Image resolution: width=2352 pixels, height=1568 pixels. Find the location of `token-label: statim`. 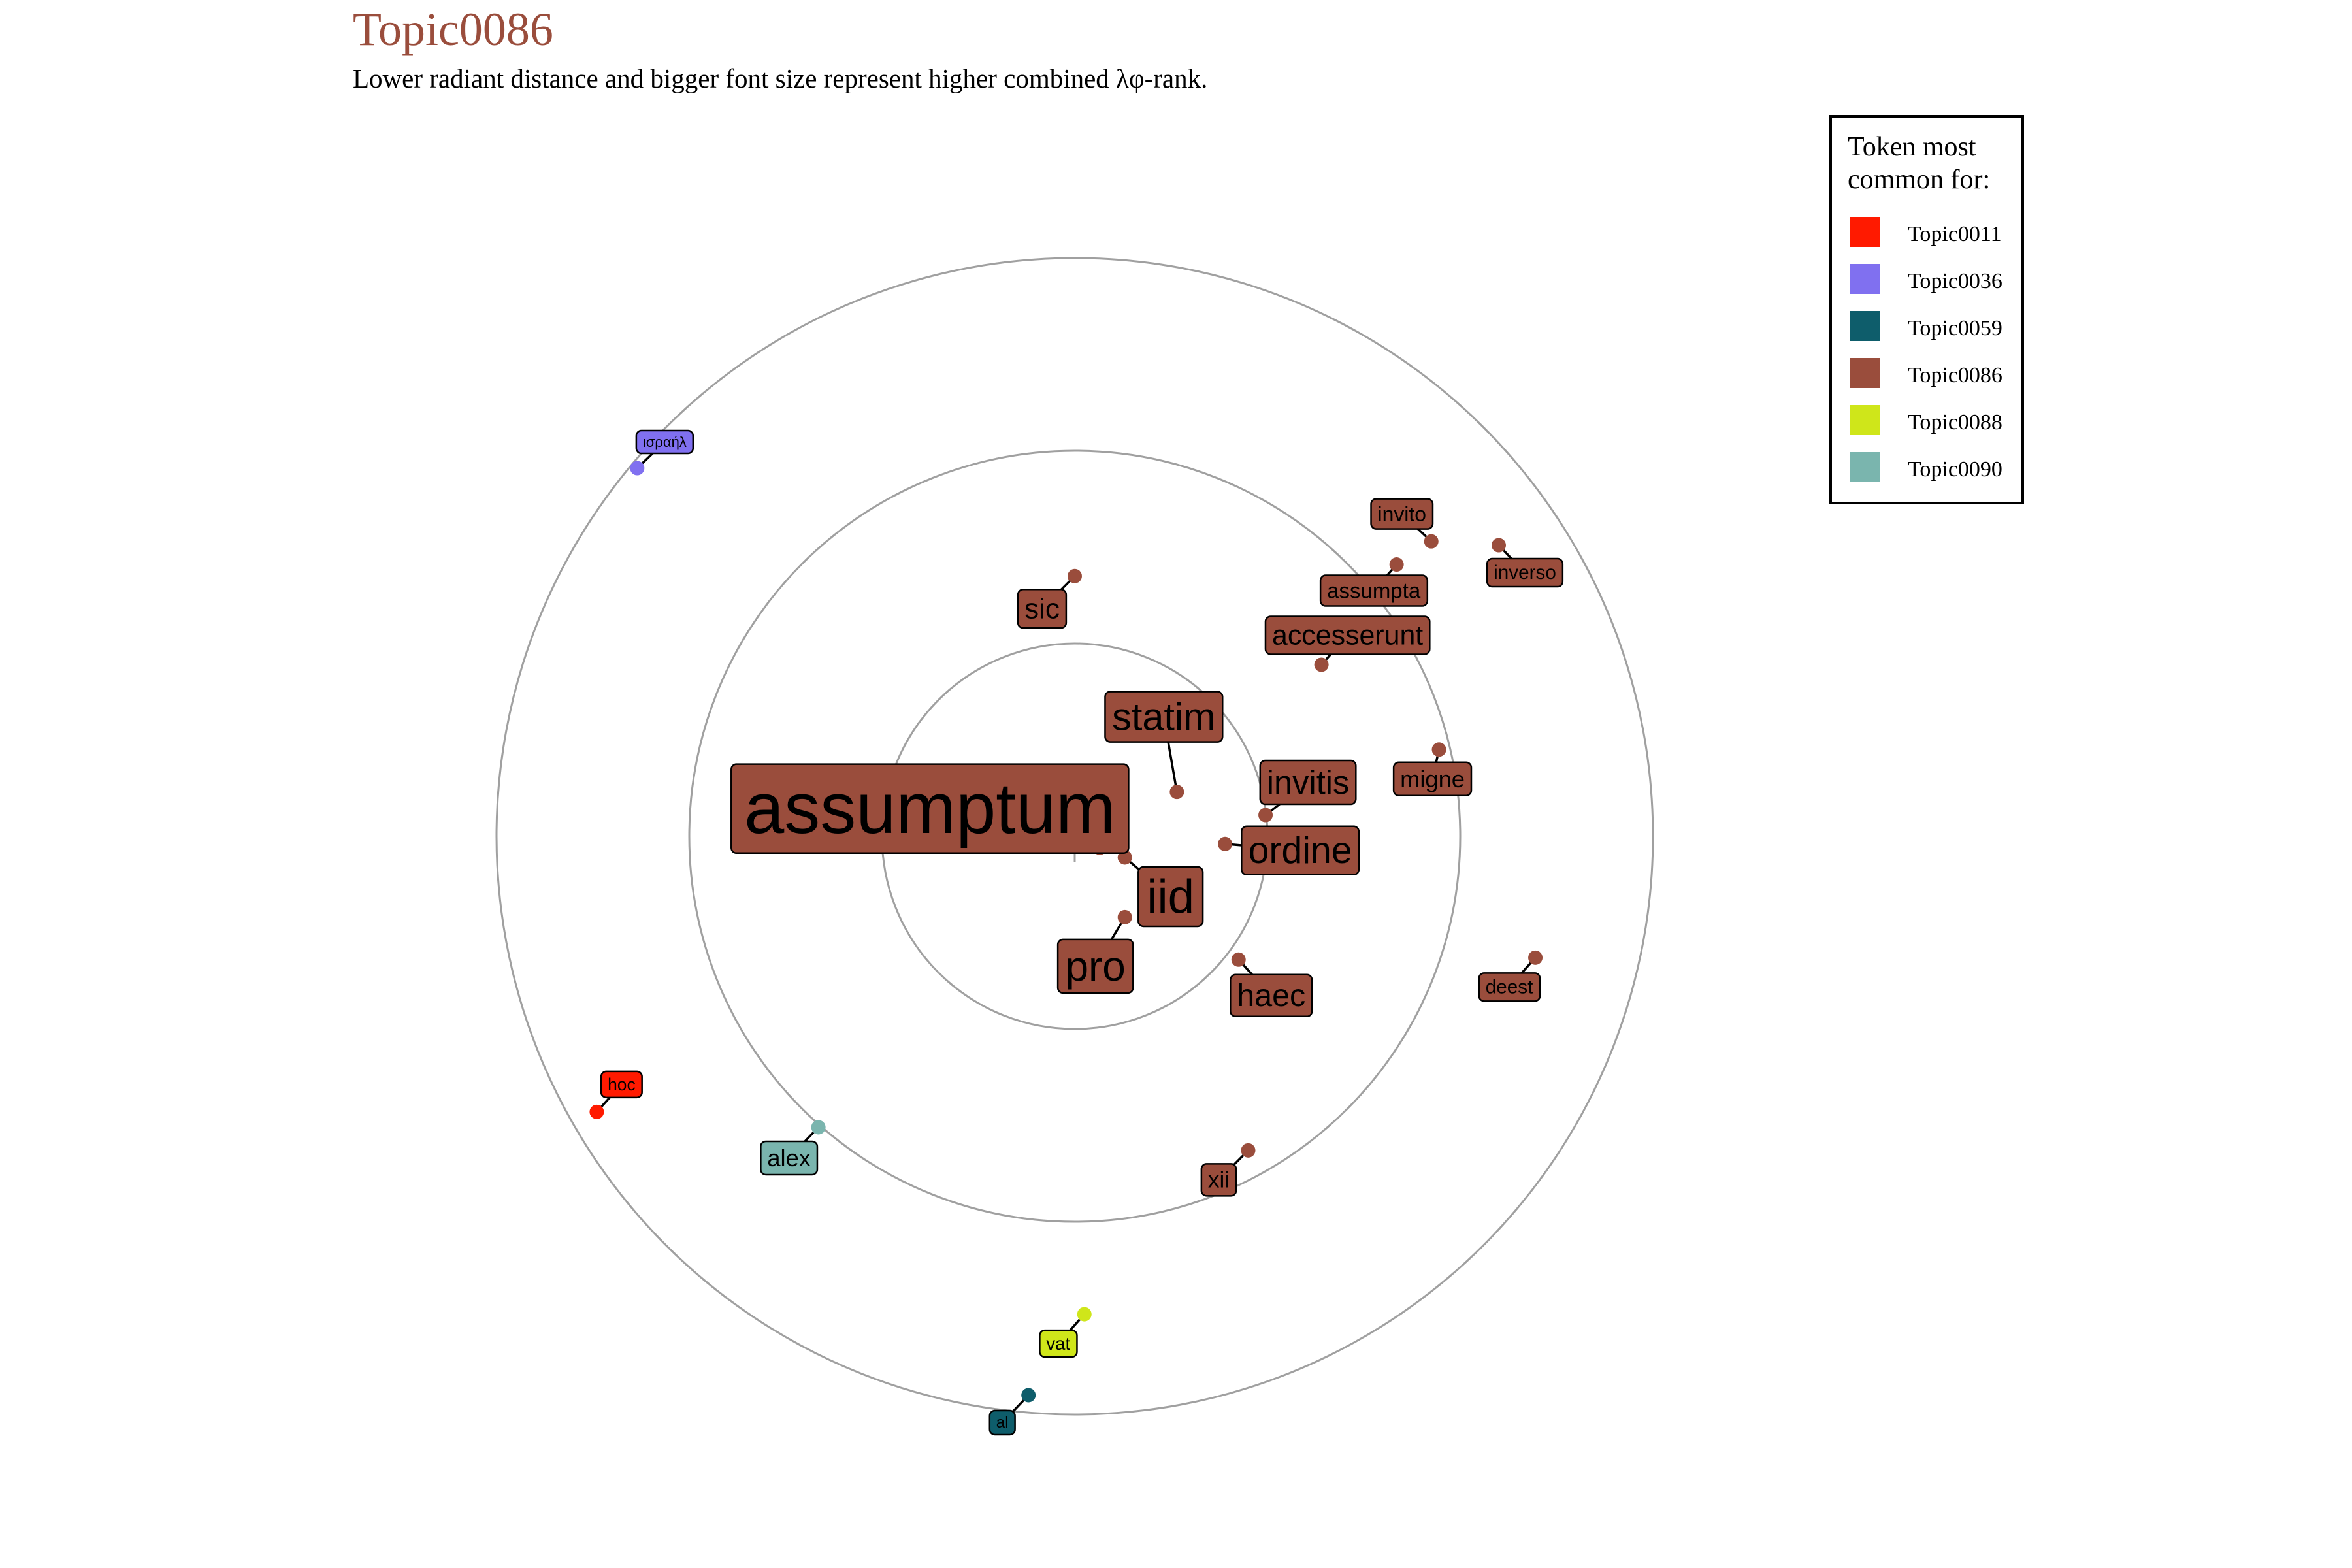

token-label: statim is located at coordinates (1163, 717).